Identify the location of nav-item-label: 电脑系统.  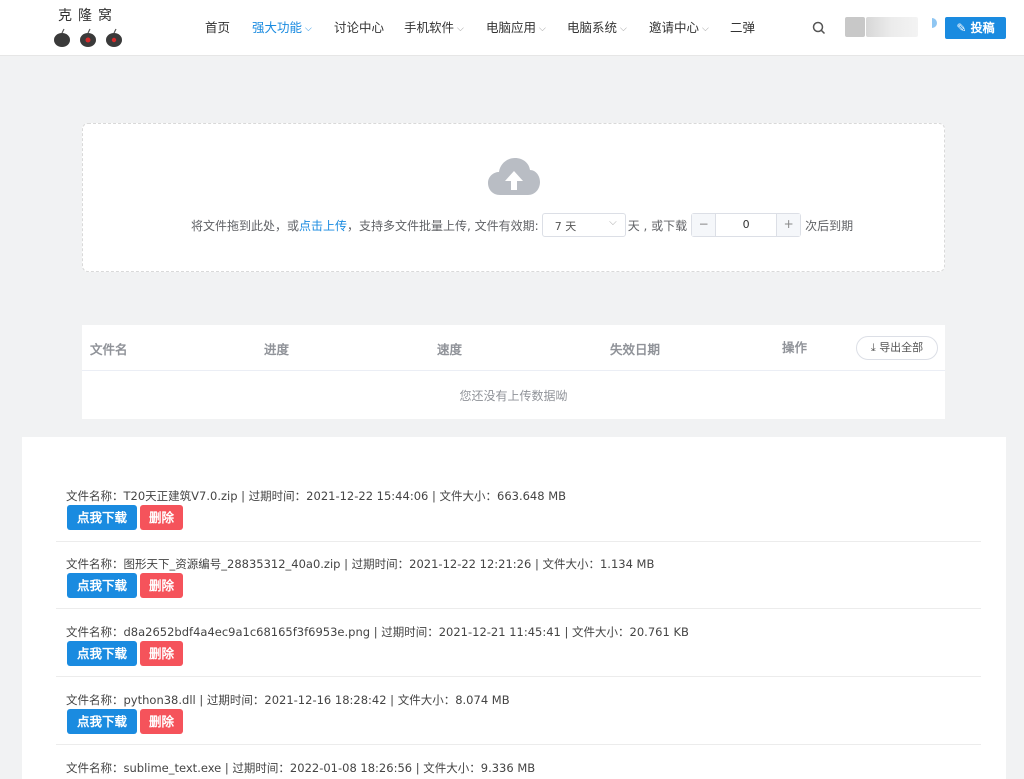
(592, 27).